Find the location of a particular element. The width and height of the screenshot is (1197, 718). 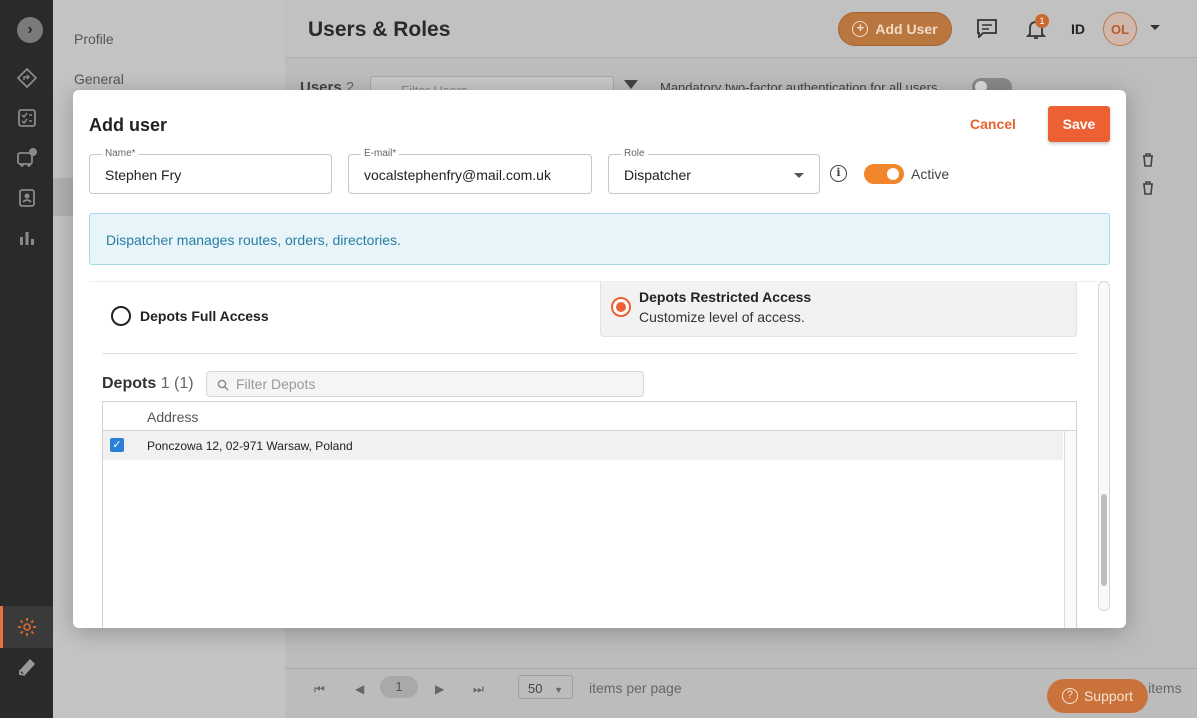

per-page-select: 50 ▼ is located at coordinates (545, 687).